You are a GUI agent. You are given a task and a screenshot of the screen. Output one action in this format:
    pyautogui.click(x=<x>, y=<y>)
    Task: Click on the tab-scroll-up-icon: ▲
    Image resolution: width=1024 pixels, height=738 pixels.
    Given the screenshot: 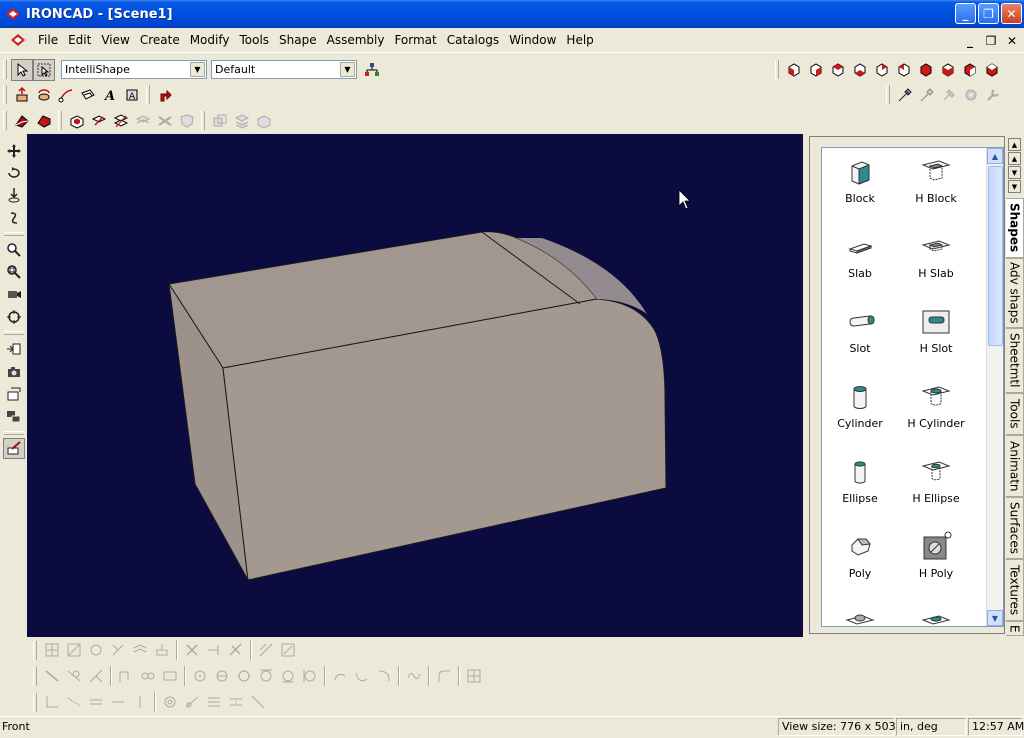 What is the action you would take?
    pyautogui.click(x=1014, y=158)
    